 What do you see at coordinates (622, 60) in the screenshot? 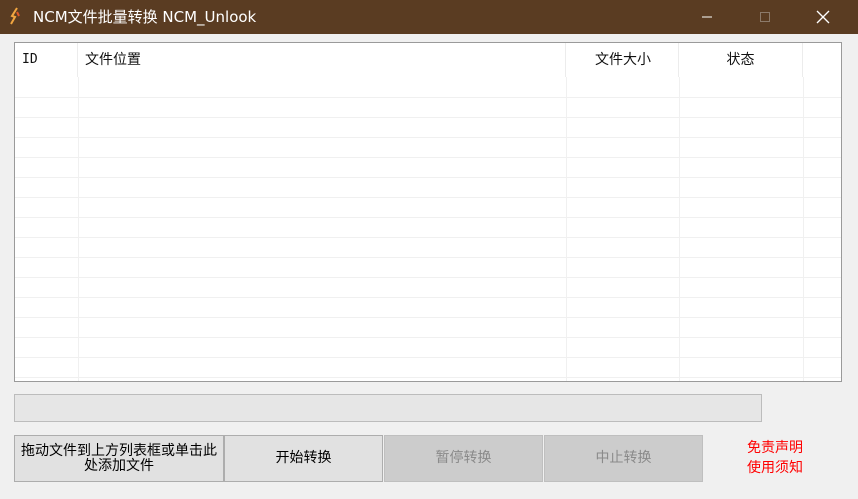
I see `column-header-size: 文件大小` at bounding box center [622, 60].